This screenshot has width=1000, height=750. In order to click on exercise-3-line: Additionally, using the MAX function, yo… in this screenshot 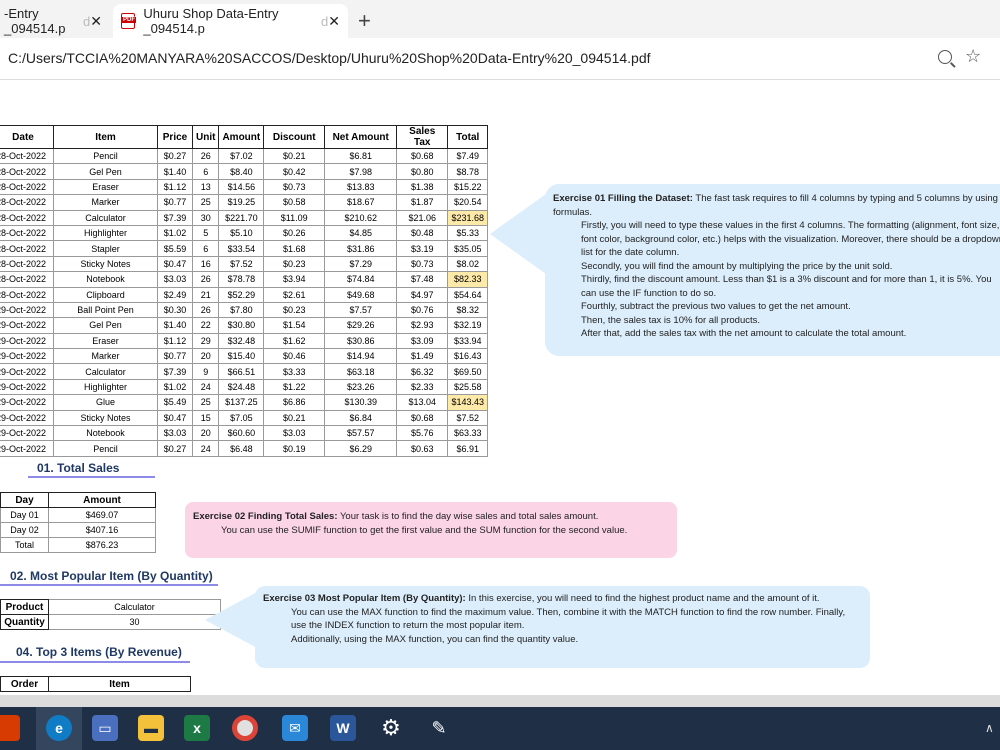, I will do `click(435, 639)`.